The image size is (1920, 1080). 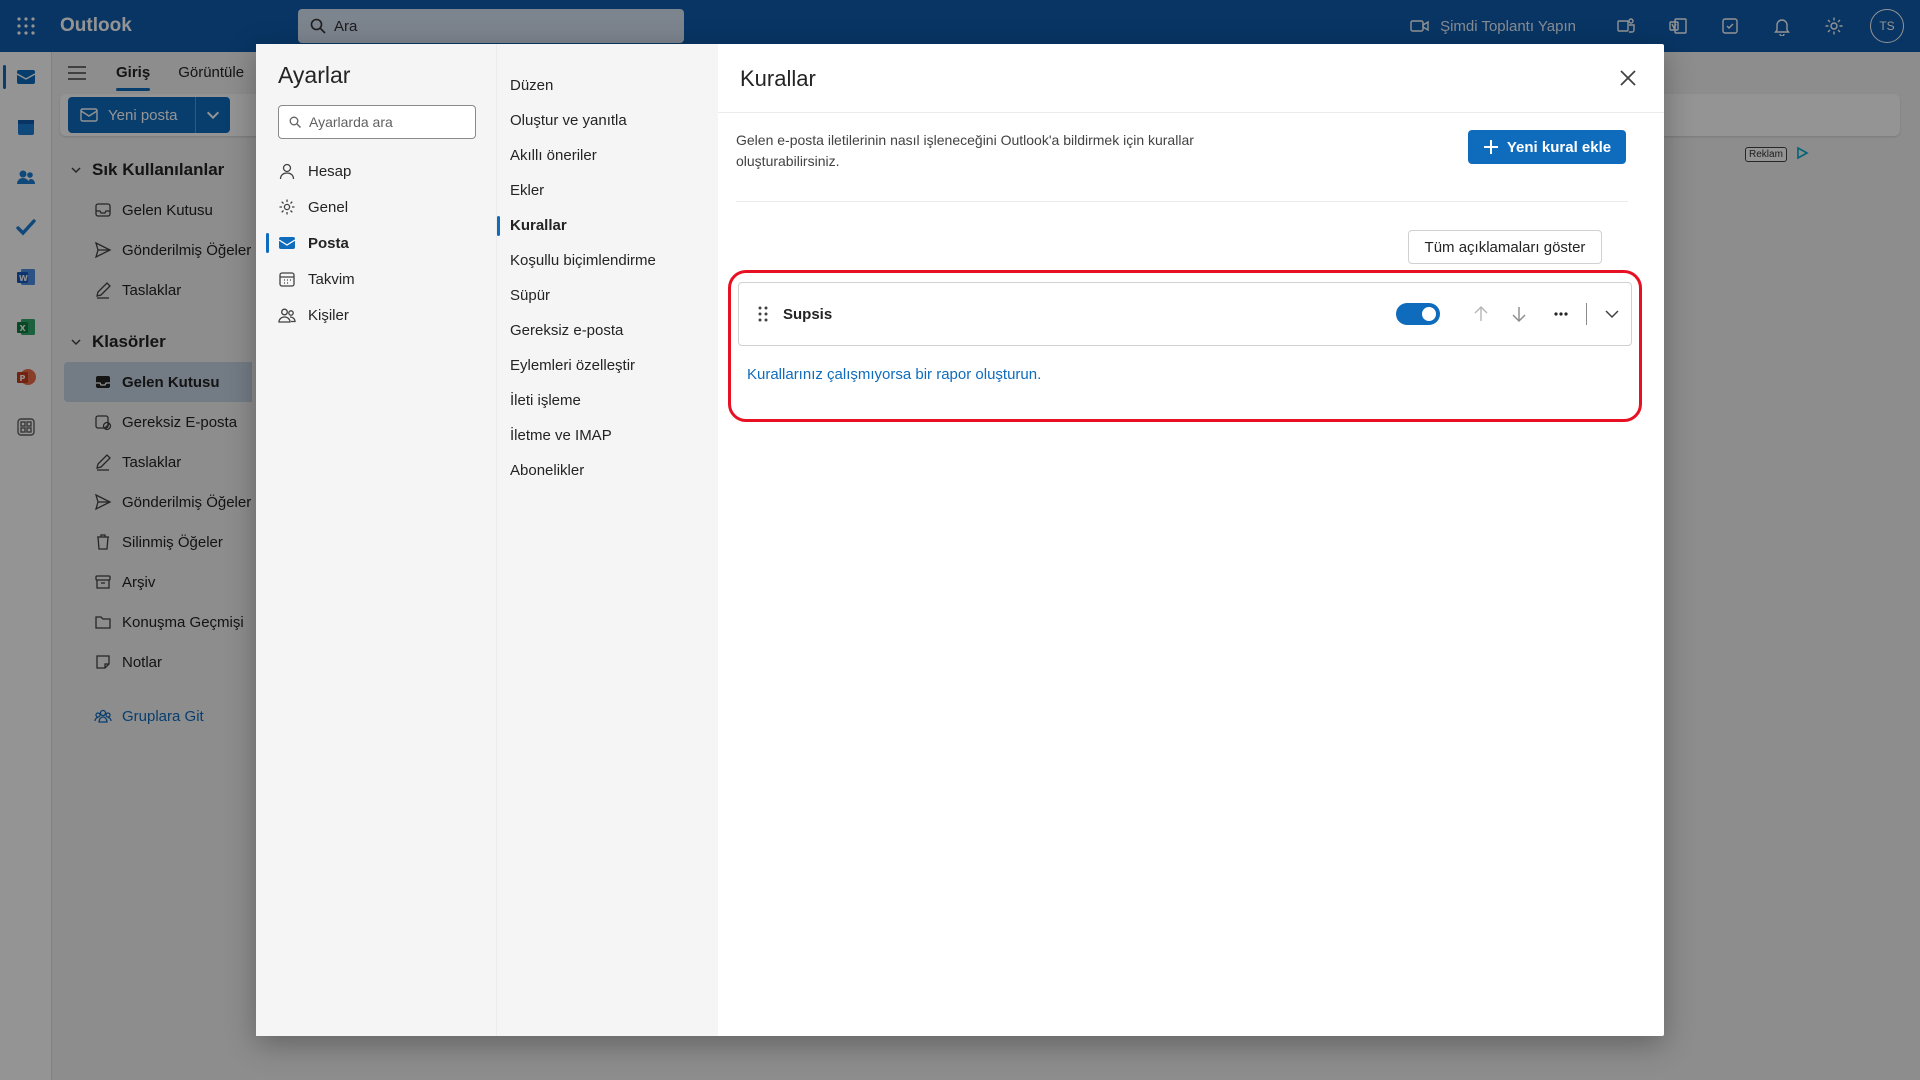 I want to click on settings-search-input: Ayarlarda ara, so click(x=377, y=122).